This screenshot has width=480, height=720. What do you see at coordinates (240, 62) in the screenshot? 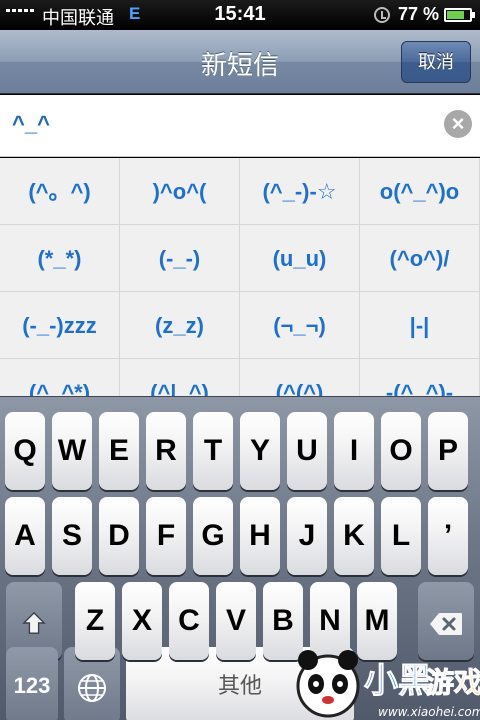
I see `navigation-bar: 新短信 取消` at bounding box center [240, 62].